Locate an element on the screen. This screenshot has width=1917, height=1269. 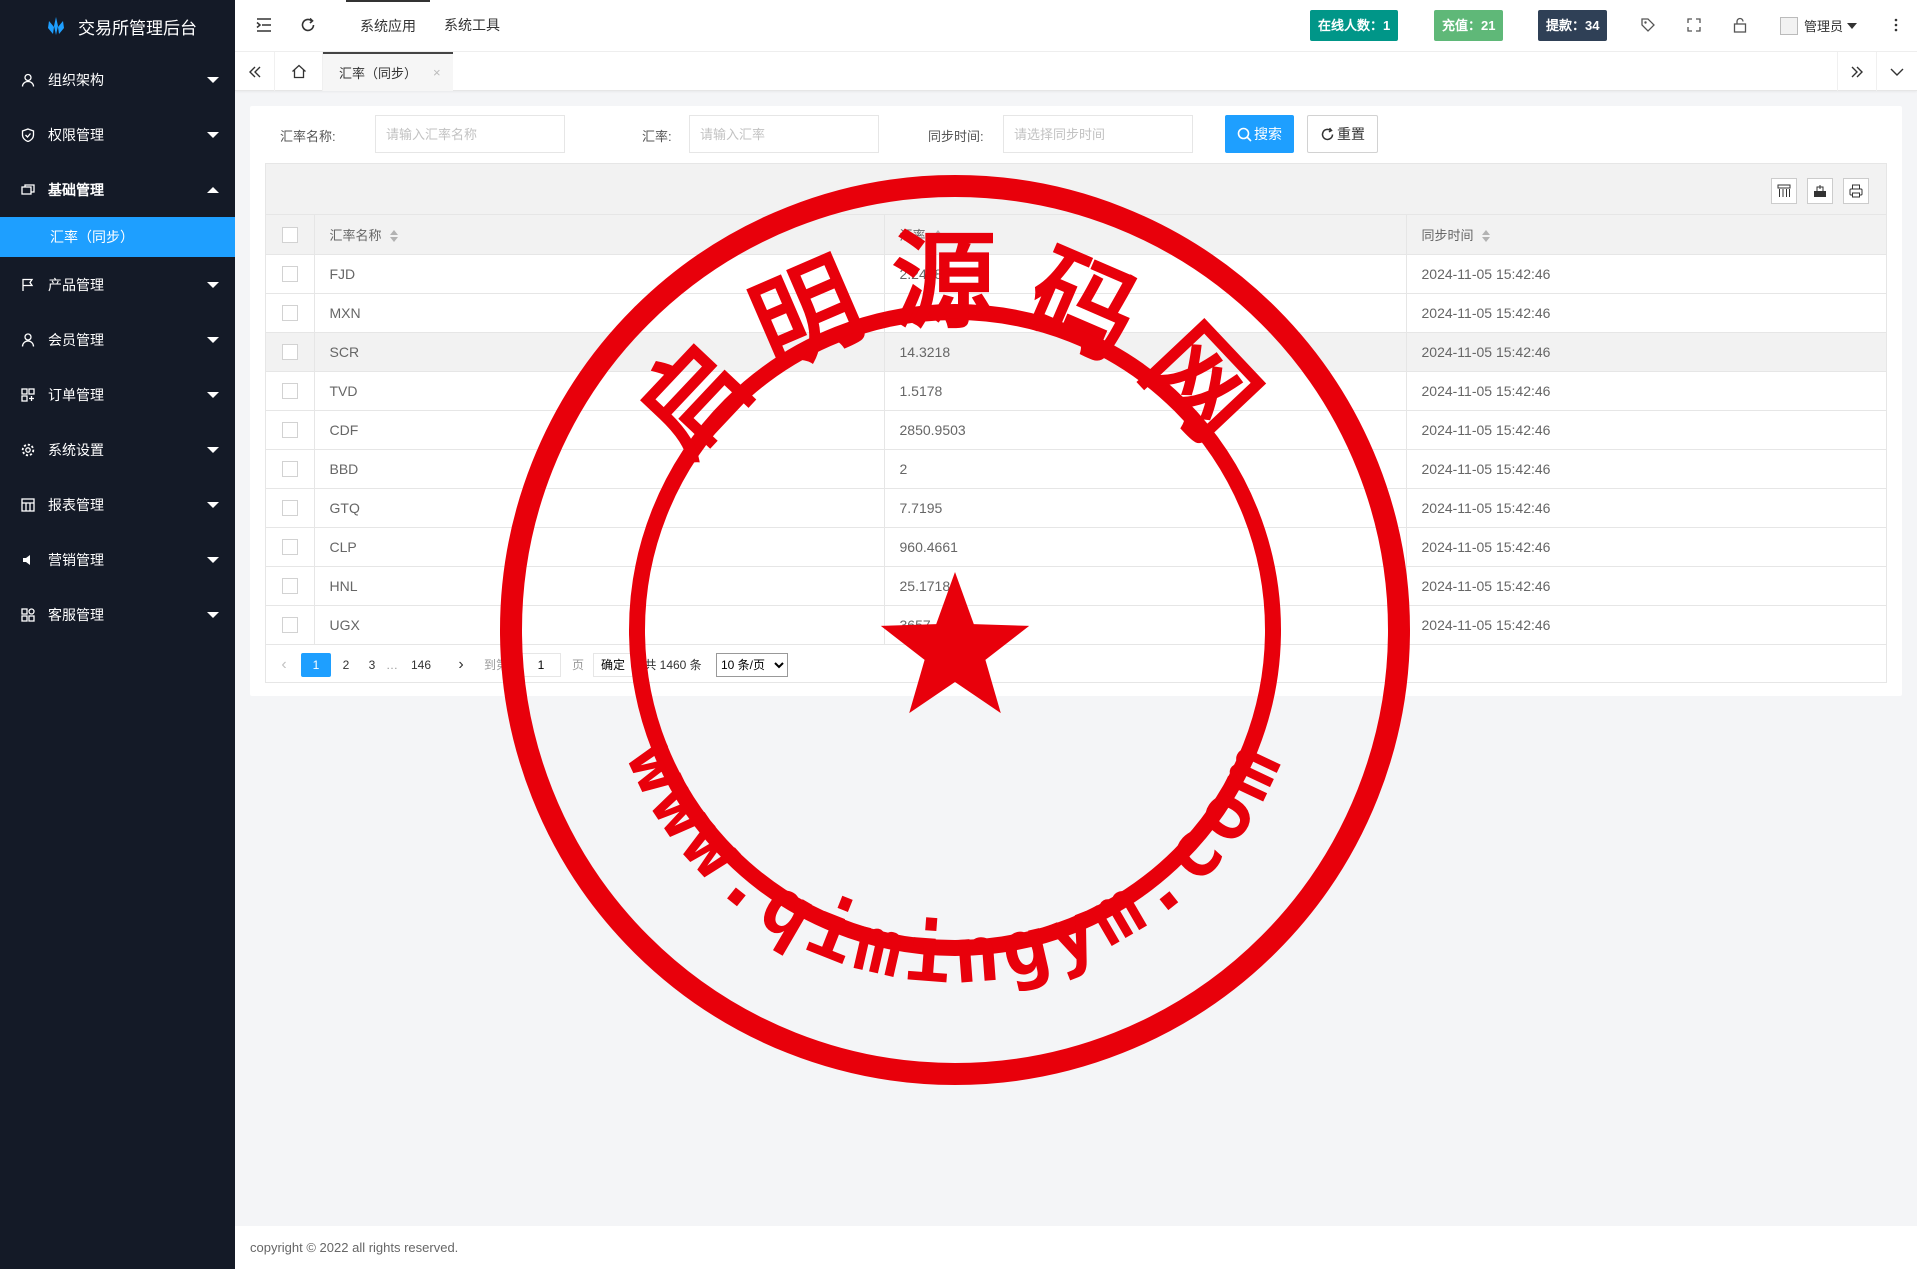
table-row: BBD 2 2024-11-05 15:42:46 is located at coordinates (1076, 469).